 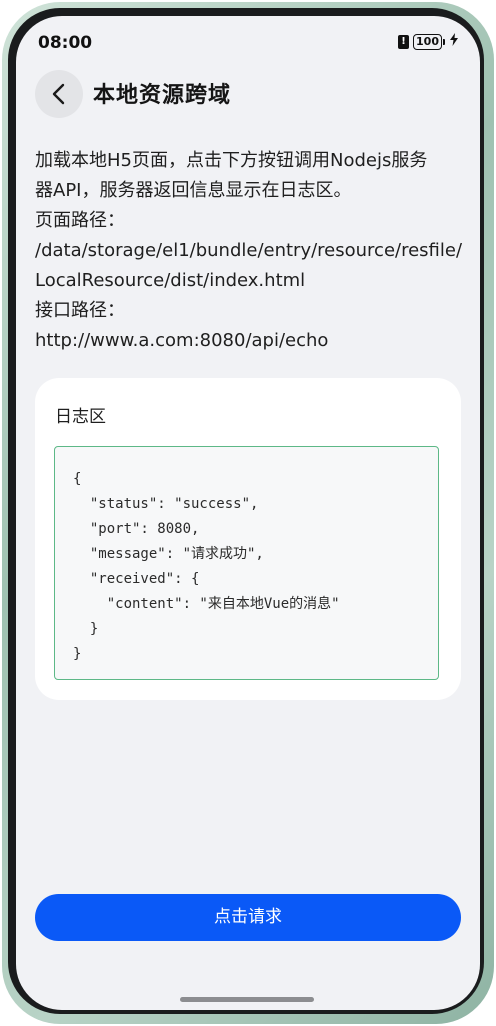 I want to click on page-title: 本地资源跨域, so click(x=162, y=95).